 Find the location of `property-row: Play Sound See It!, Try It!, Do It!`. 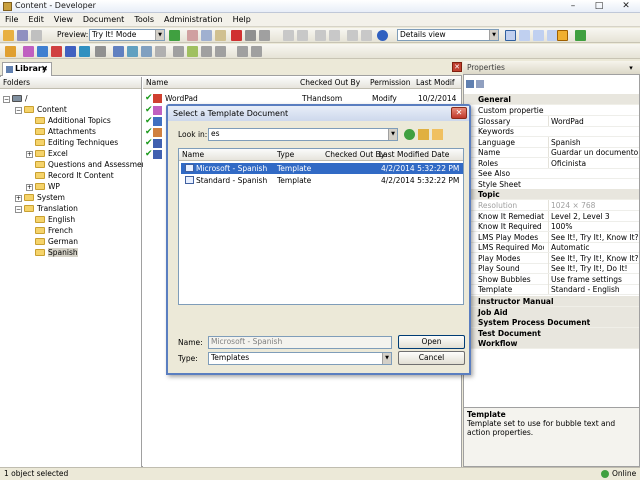

property-row: Play Sound See It!, Try It!, Do It! is located at coordinates (551, 268).